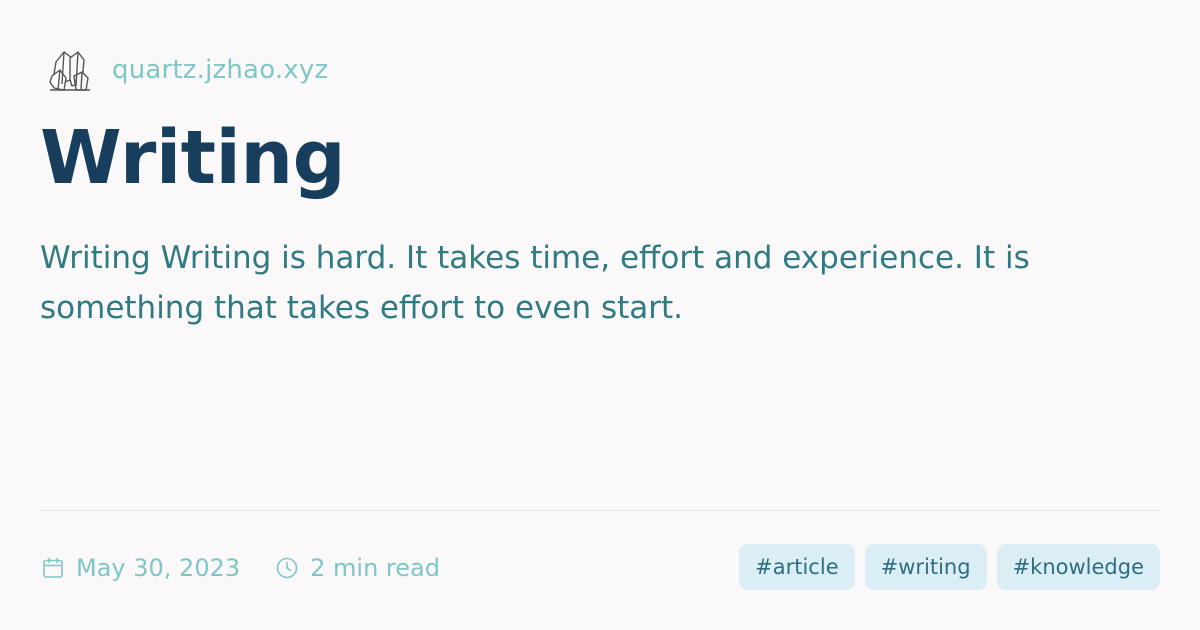 The width and height of the screenshot is (1200, 630). Describe the element at coordinates (1078, 567) in the screenshot. I see `tag-knowledge: #knowledge` at that location.